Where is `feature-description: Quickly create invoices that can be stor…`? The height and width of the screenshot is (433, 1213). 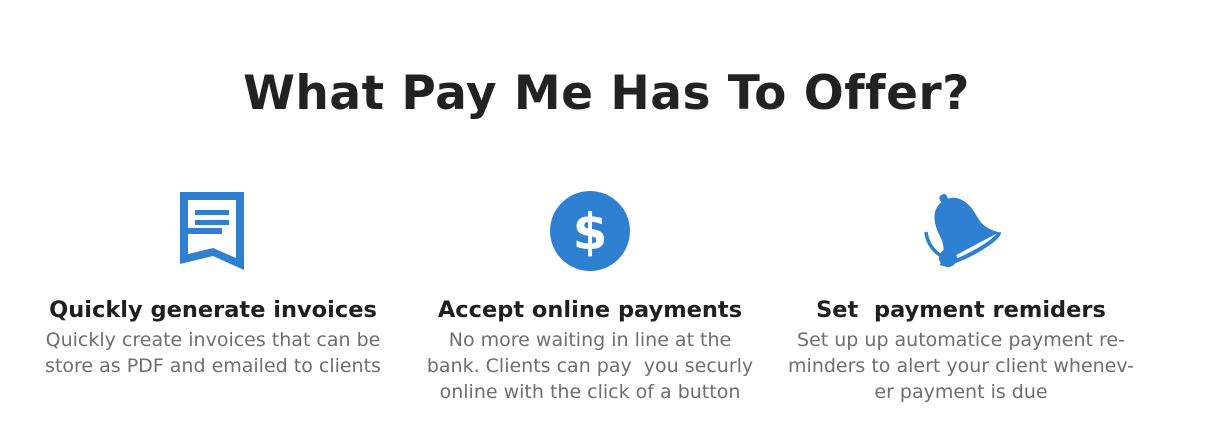 feature-description: Quickly create invoices that can be stor… is located at coordinates (213, 353).